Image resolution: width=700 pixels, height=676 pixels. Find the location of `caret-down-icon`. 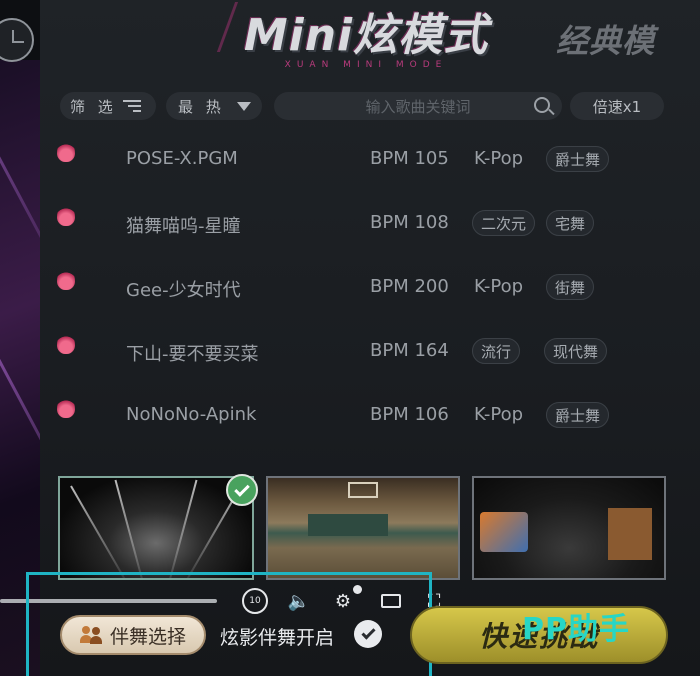

caret-down-icon is located at coordinates (243, 106).